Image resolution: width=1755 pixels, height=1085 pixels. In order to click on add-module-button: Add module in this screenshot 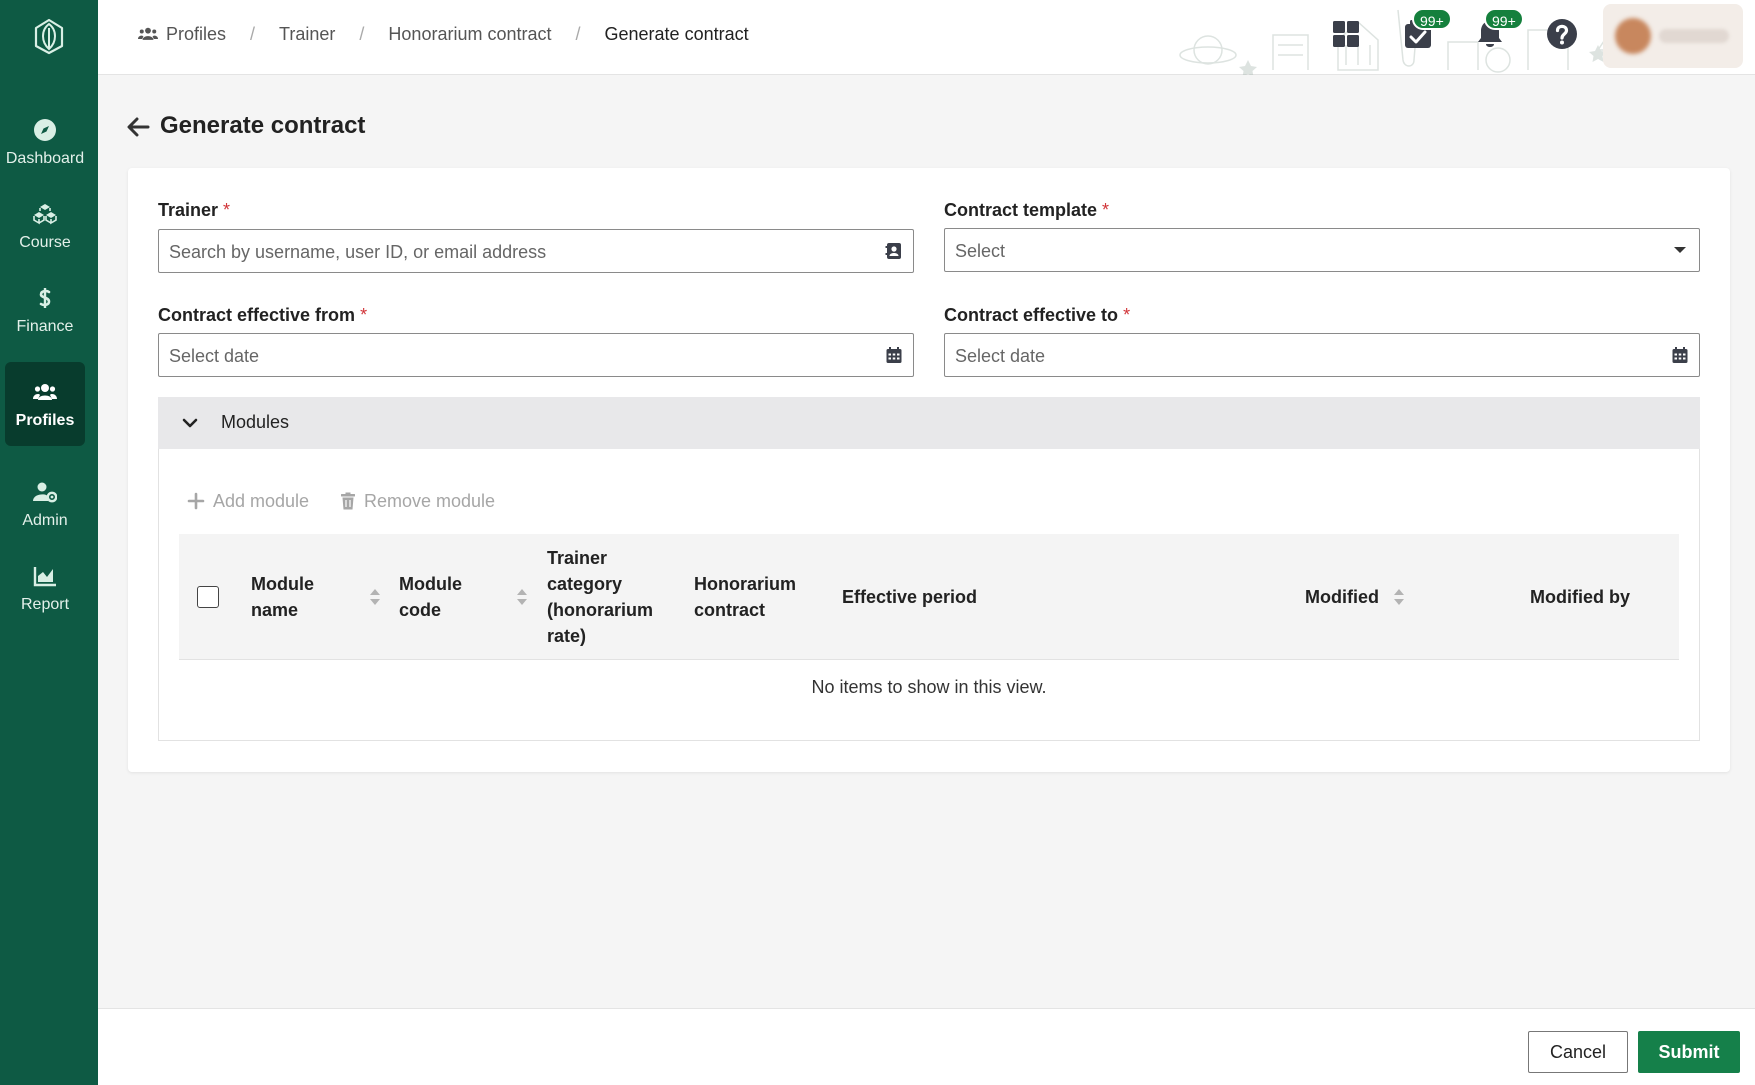, I will do `click(248, 501)`.